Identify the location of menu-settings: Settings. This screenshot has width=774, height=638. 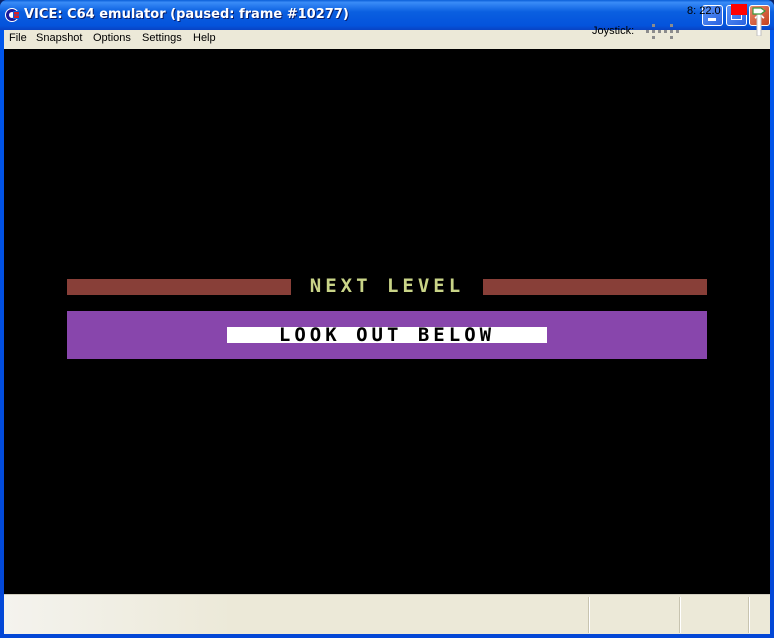
(162, 38).